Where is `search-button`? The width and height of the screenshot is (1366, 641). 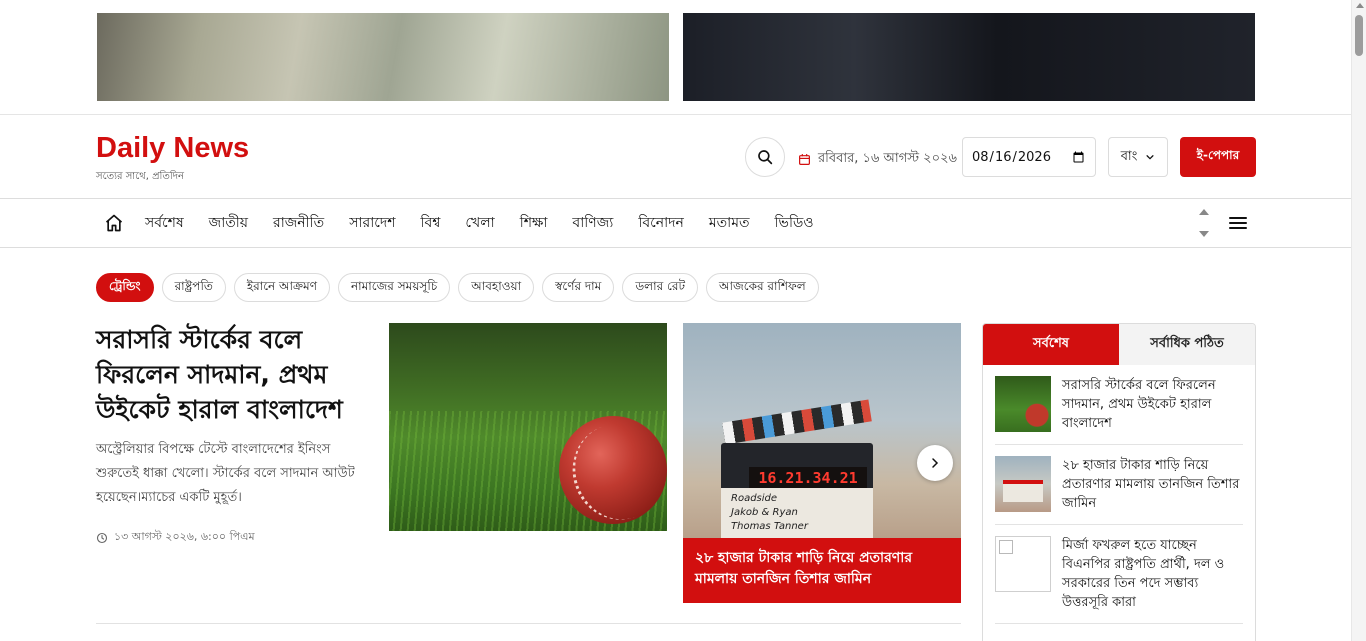
search-button is located at coordinates (765, 157).